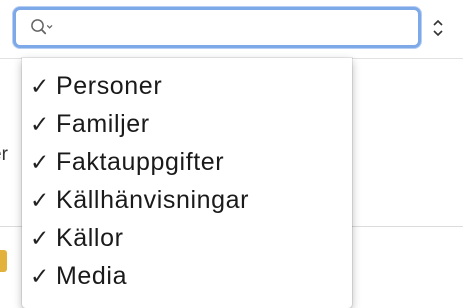  I want to click on folder-icon, so click(3, 261).